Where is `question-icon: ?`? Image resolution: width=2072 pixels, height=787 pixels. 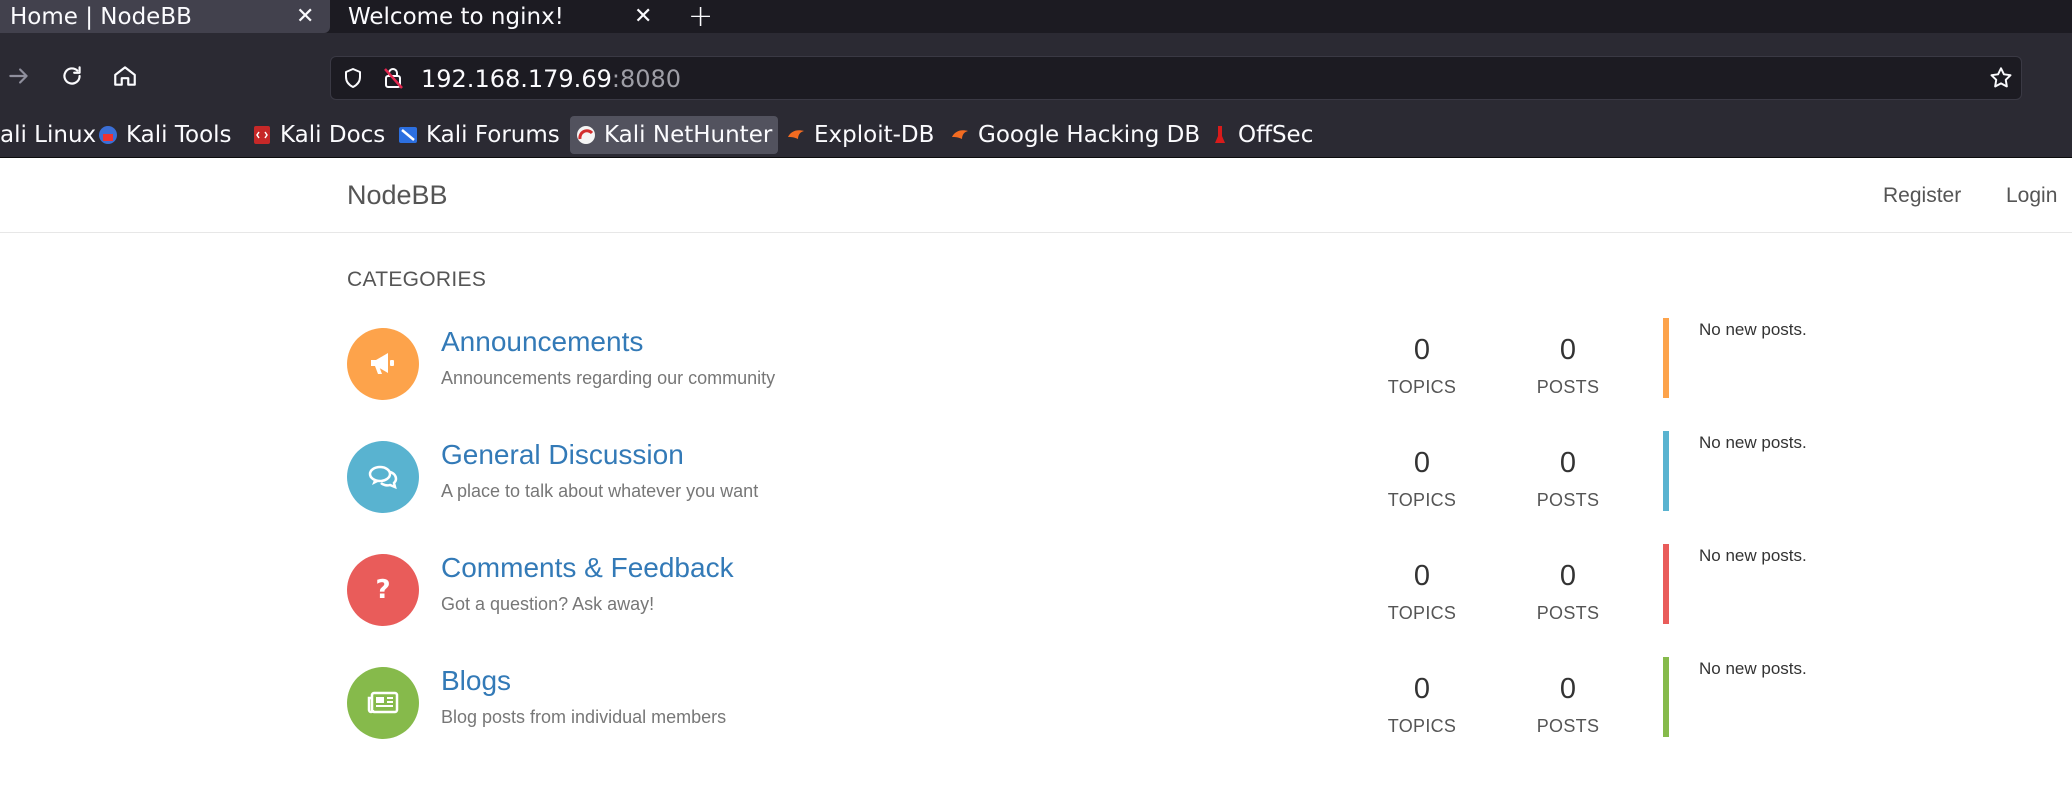
question-icon: ? is located at coordinates (383, 590).